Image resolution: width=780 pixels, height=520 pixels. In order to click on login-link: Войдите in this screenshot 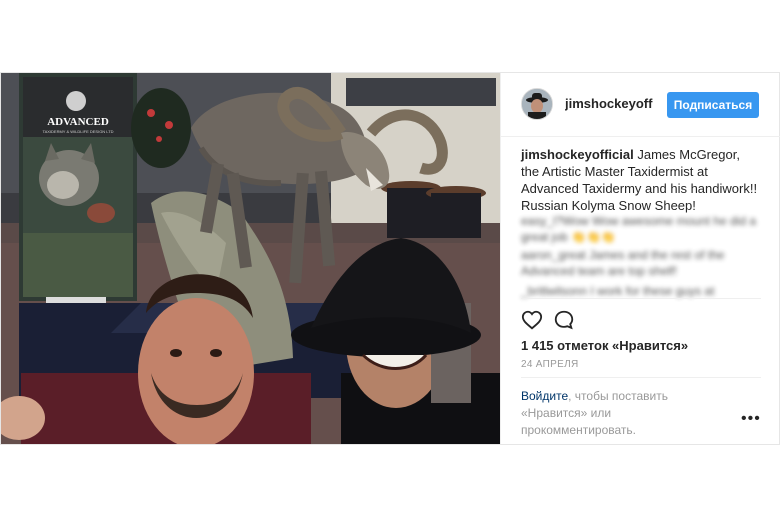, I will do `click(544, 396)`.